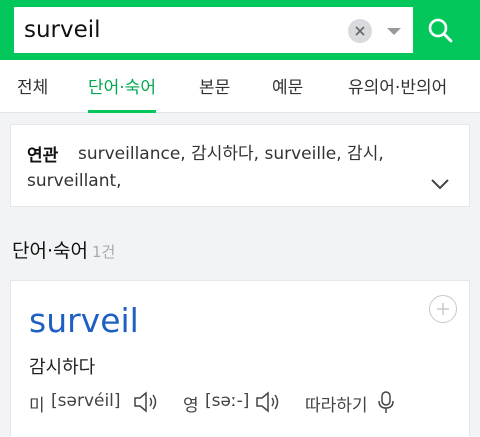 The image size is (480, 437). I want to click on play-us-pronunciation-button, so click(148, 402).